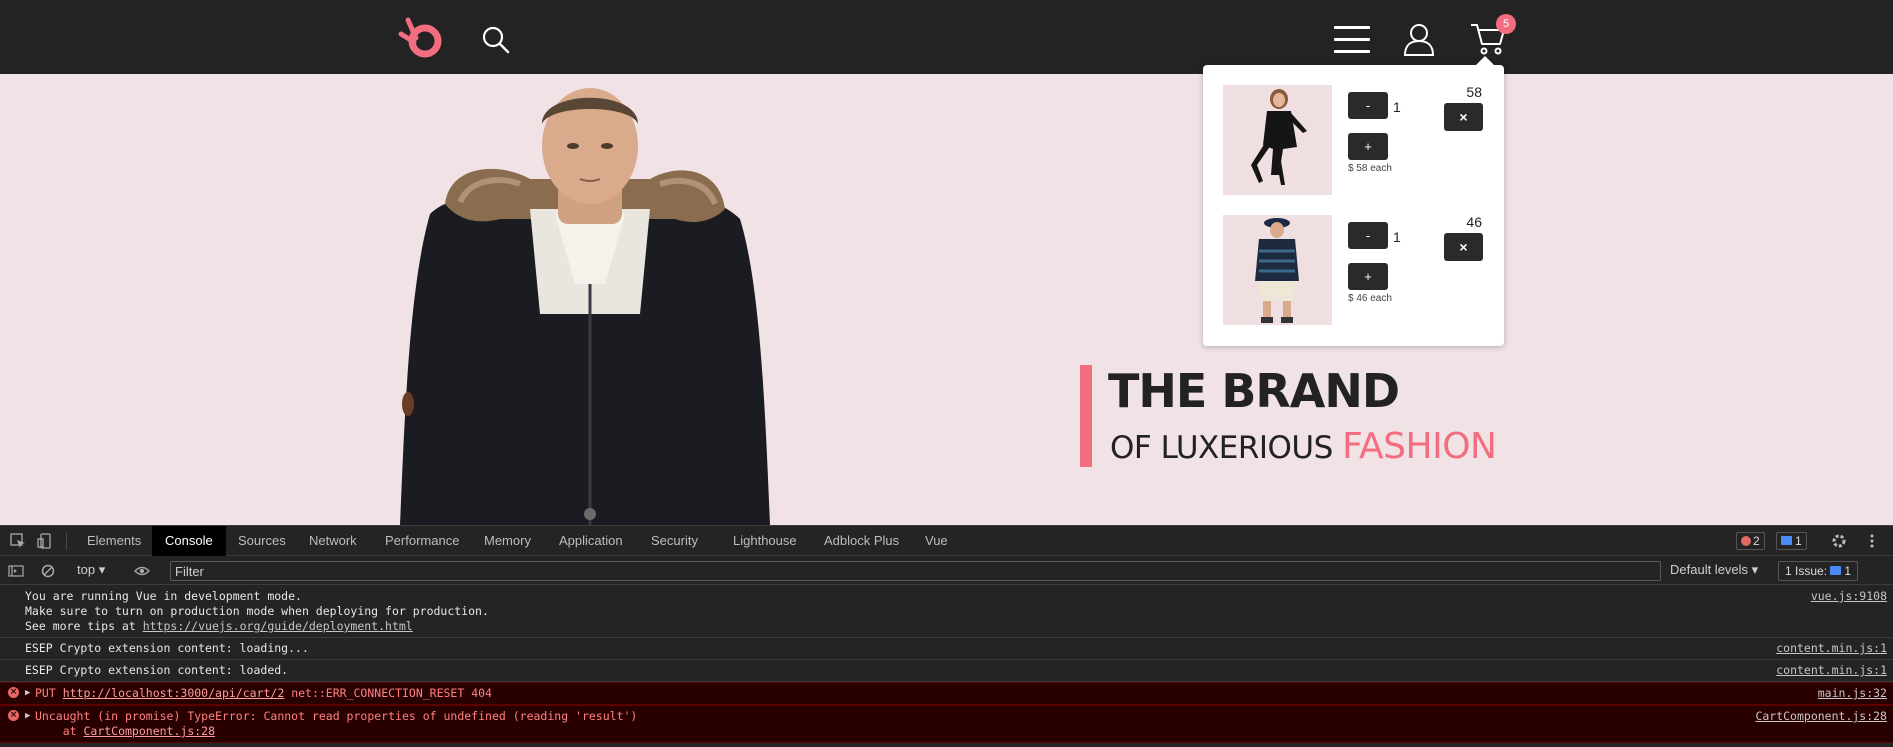  Describe the element at coordinates (388, 693) in the screenshot. I see `message-text: net::ERR_CONNECTION_RESET 404` at that location.